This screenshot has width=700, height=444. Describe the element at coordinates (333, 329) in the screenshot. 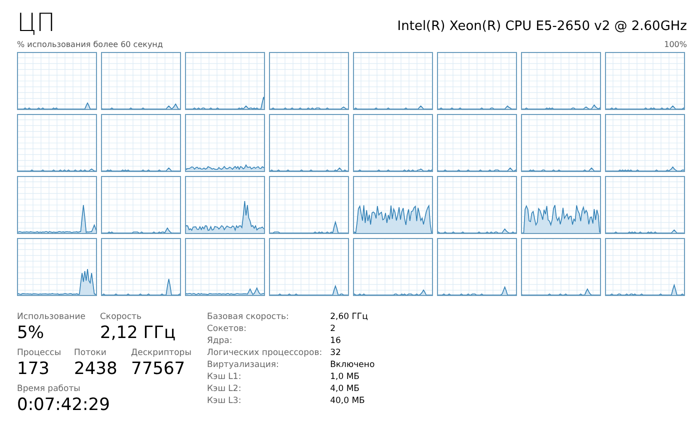

I see `detail-value: 2` at that location.